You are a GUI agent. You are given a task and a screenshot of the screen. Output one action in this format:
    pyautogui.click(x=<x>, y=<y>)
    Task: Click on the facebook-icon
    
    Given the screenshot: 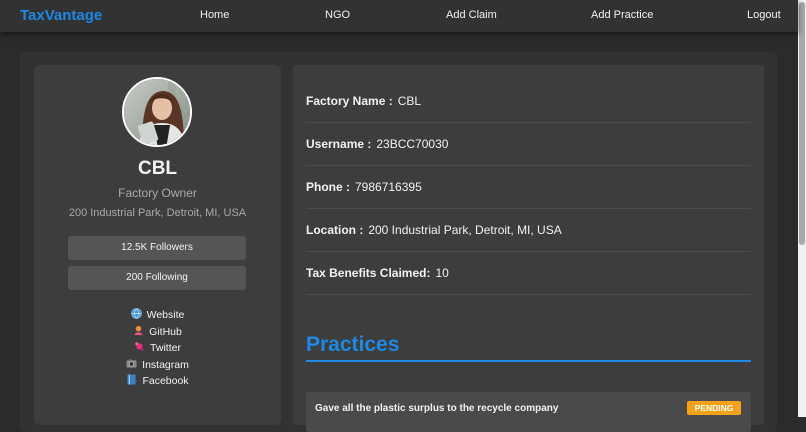 What is the action you would take?
    pyautogui.click(x=131, y=381)
    